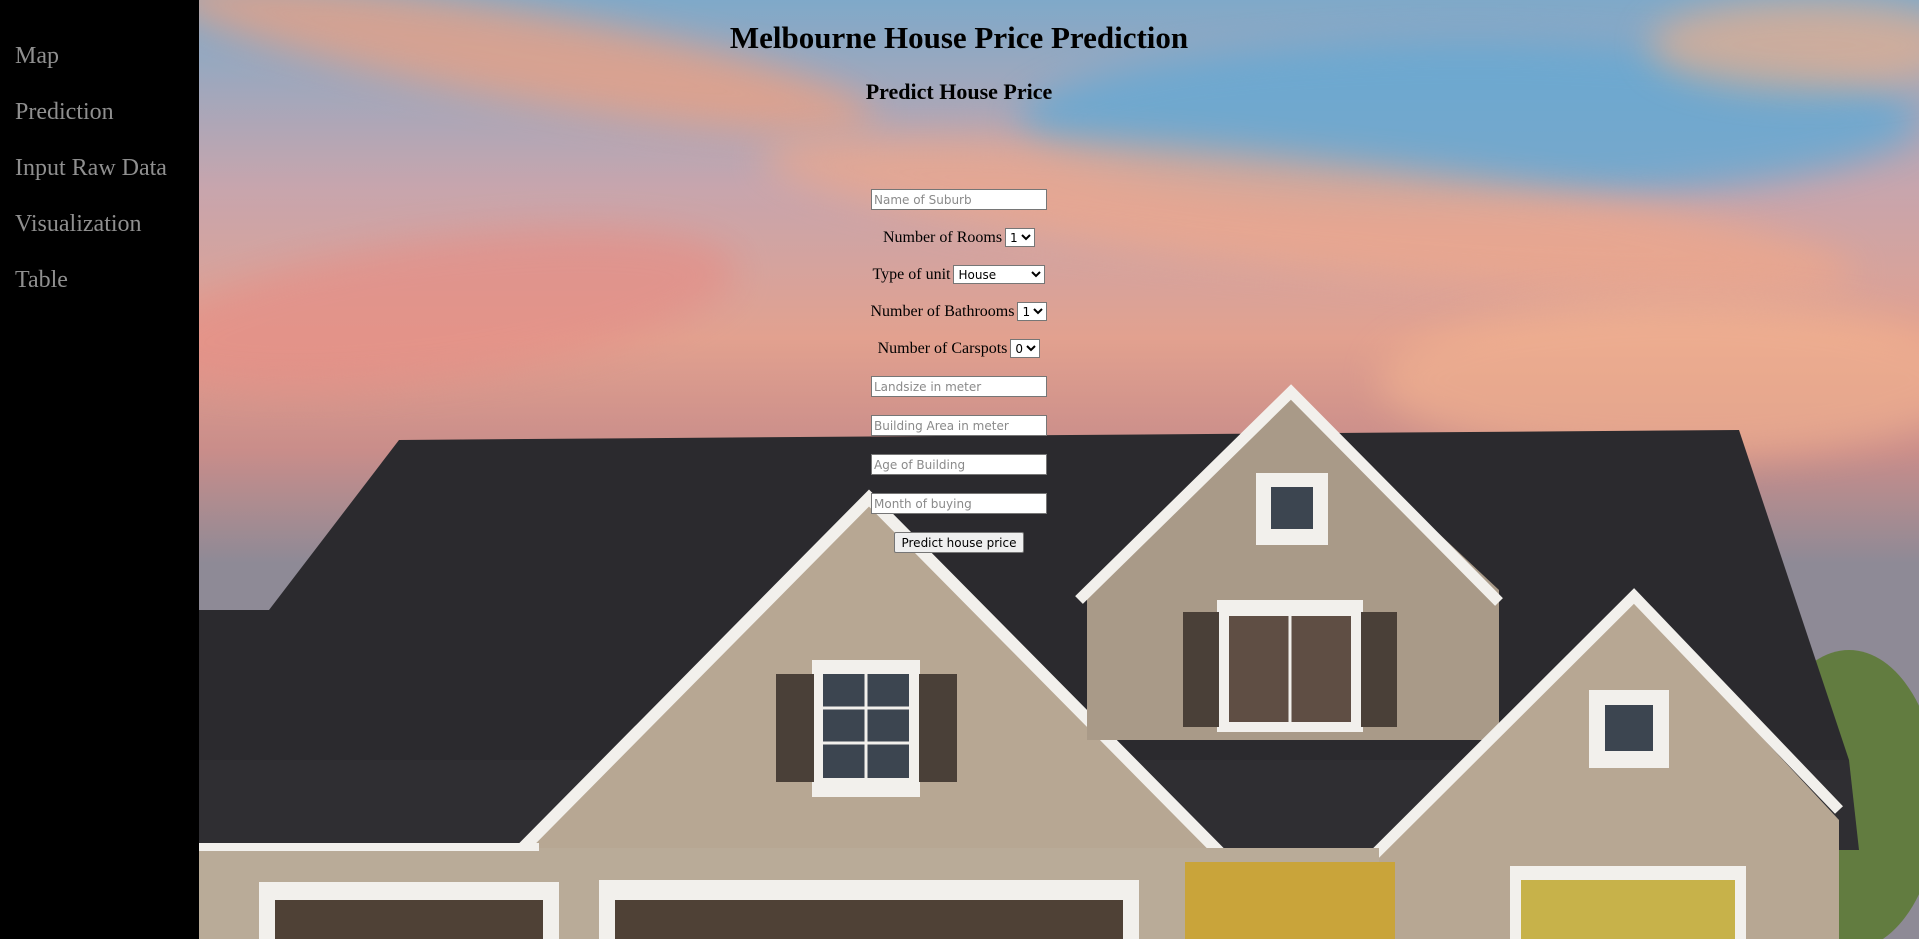 The height and width of the screenshot is (939, 1919). I want to click on landsize-row, so click(959, 386).